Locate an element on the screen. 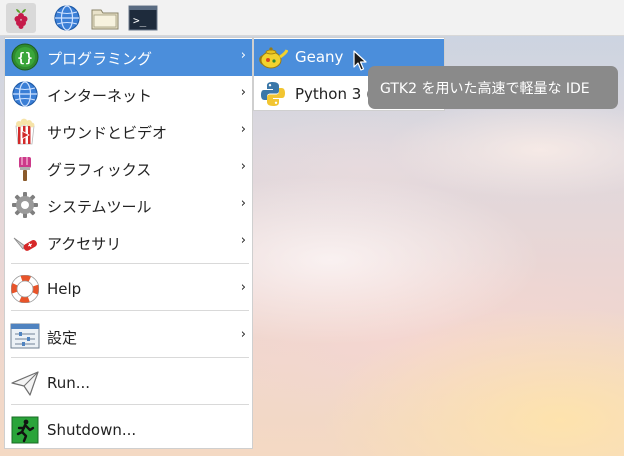 Image resolution: width=624 pixels, height=456 pixels. file-manager-icon is located at coordinates (105, 19).